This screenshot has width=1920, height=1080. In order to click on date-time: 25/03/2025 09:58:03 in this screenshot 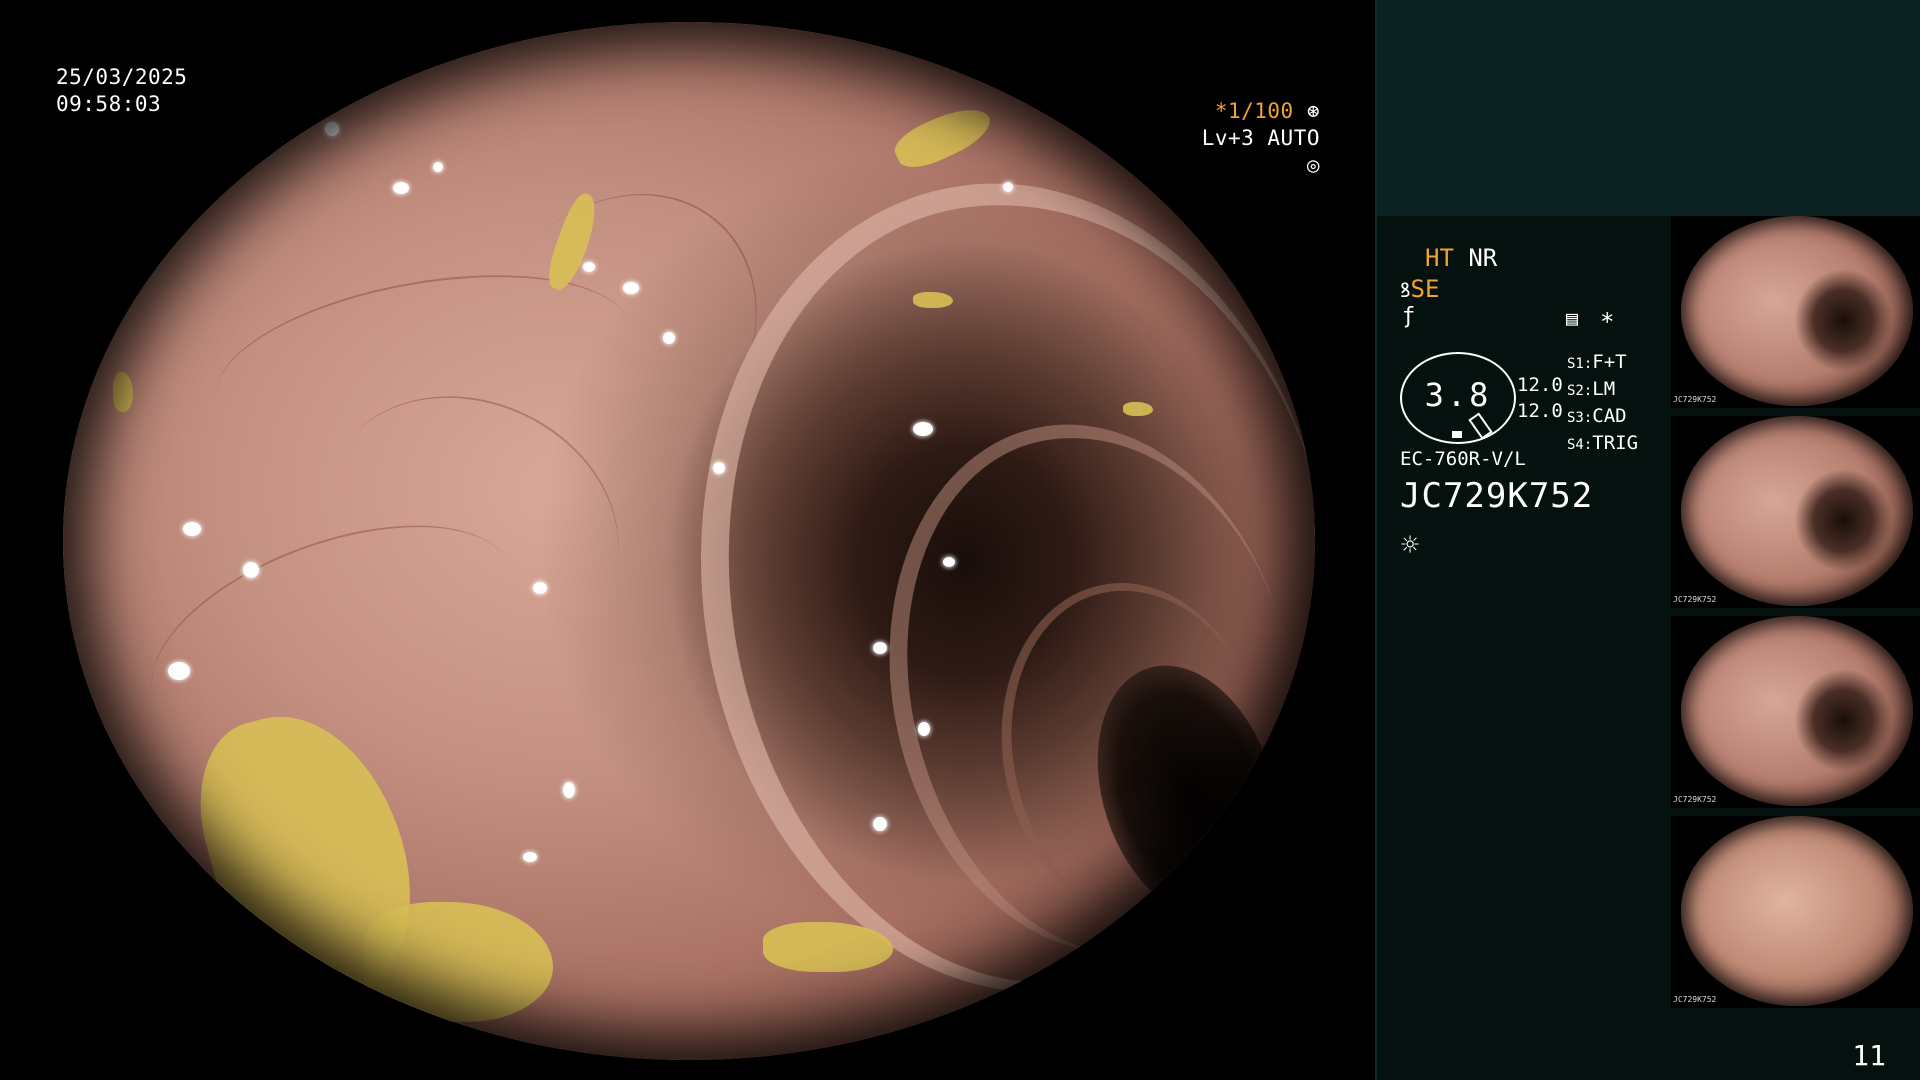, I will do `click(121, 91)`.